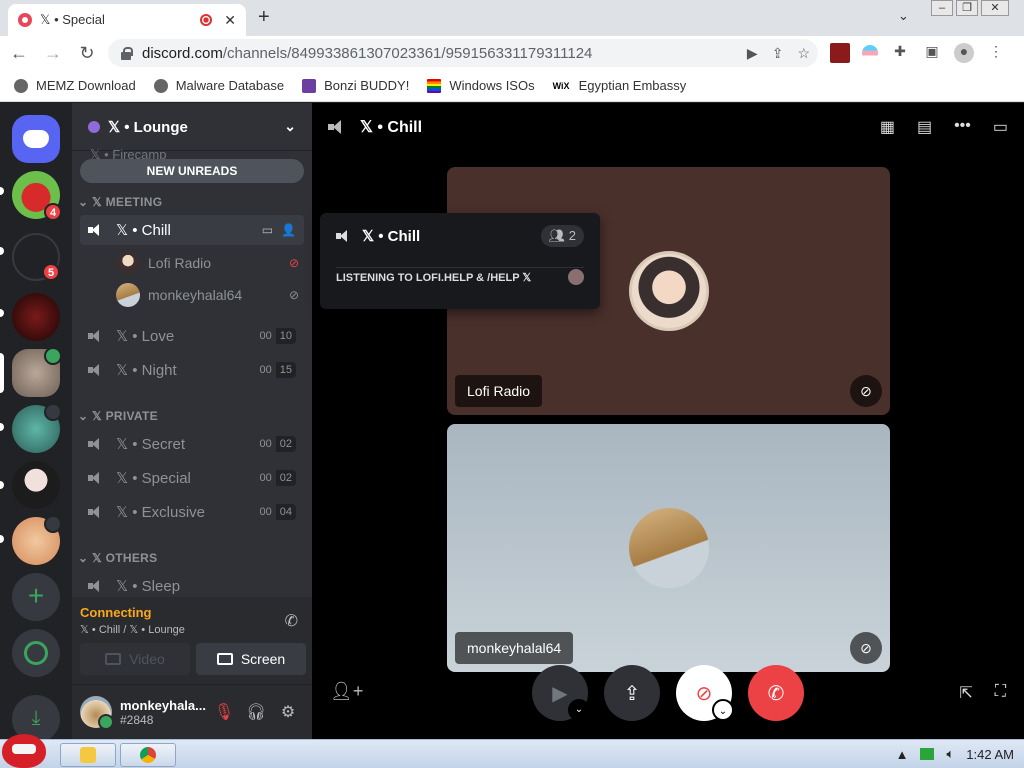 The image size is (1024, 768). Describe the element at coordinates (355, 85) in the screenshot. I see `bookmark-bonzi: Bonzi BUDDY!` at that location.